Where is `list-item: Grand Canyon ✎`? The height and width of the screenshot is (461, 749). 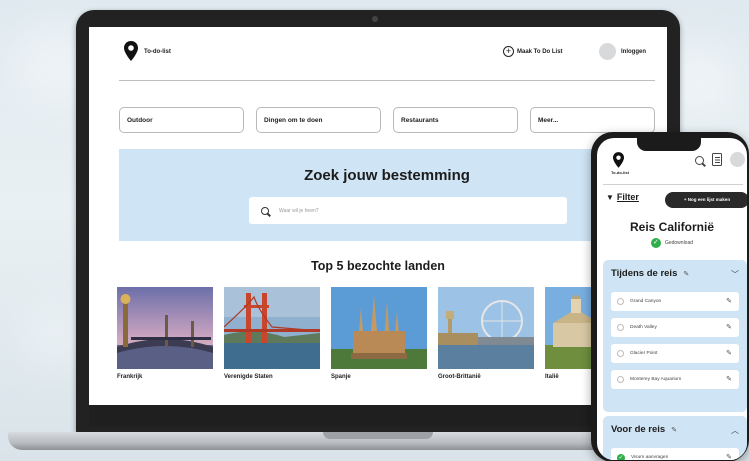
list-item: Grand Canyon ✎ is located at coordinates (675, 301).